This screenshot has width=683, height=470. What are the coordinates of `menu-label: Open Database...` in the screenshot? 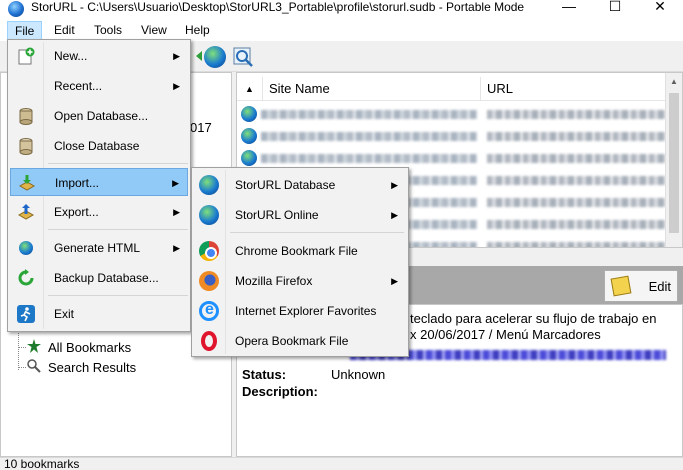 It's located at (101, 116).